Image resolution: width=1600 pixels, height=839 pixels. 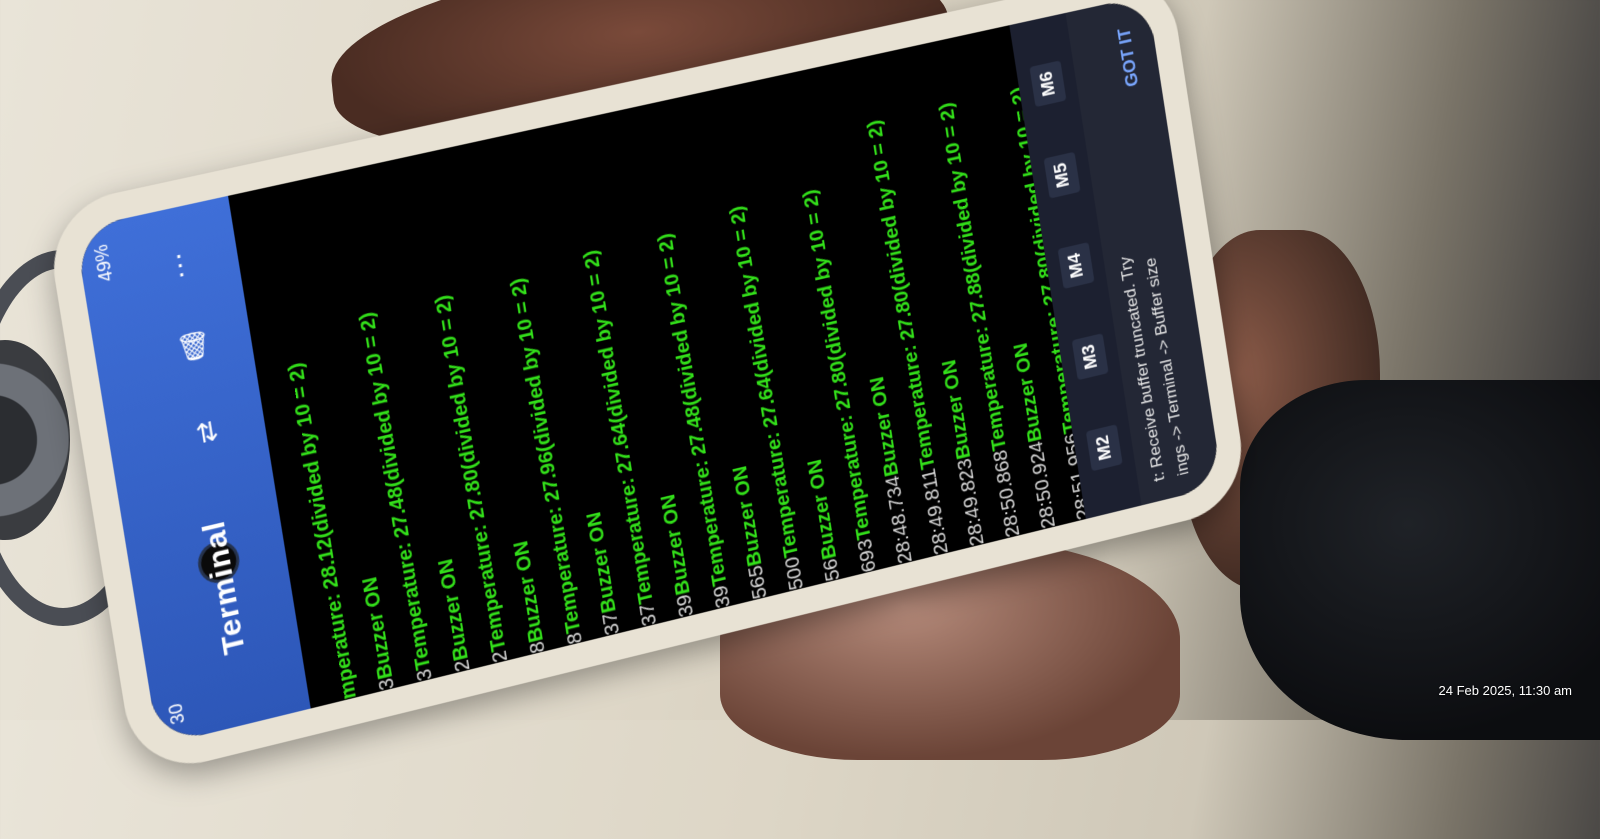 I want to click on status-time: 30, so click(x=176, y=714).